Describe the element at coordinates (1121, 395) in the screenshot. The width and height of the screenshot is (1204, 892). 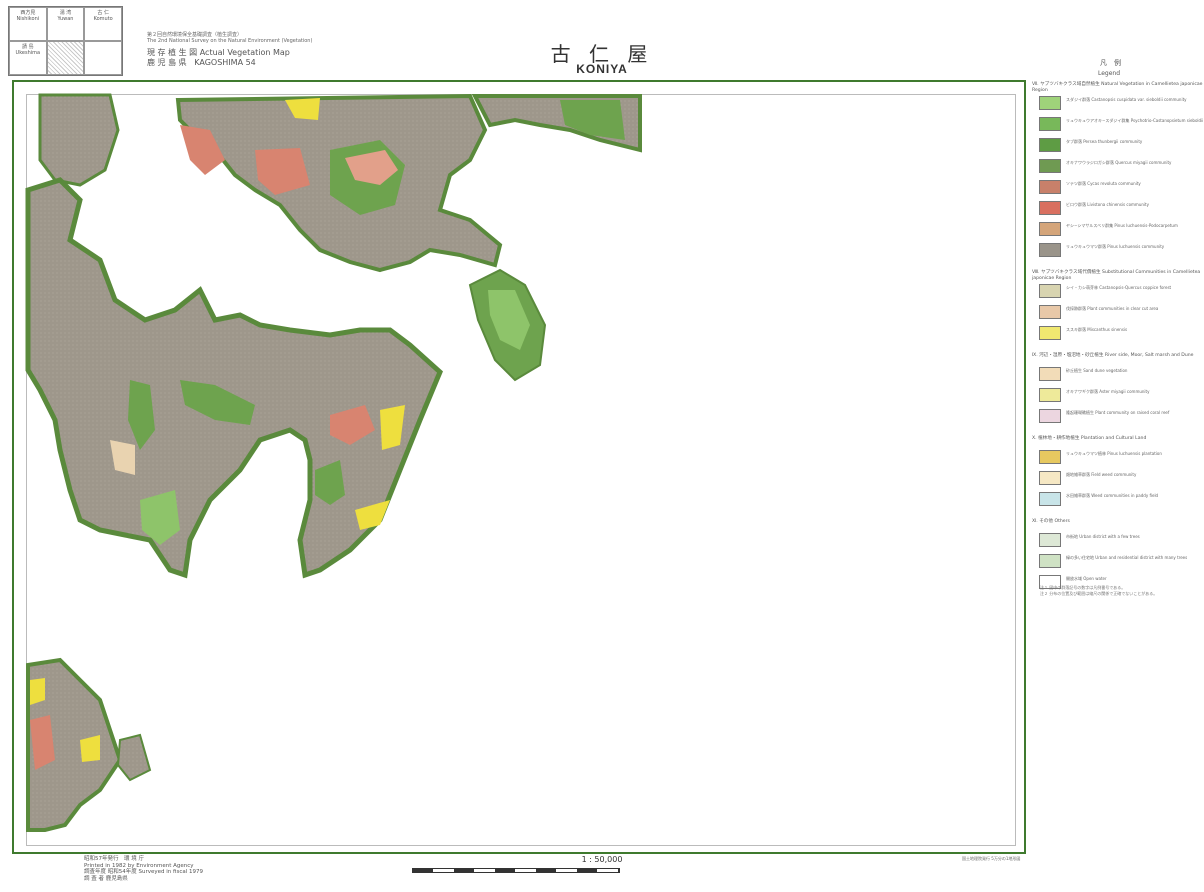
I see `legend-item: オキナワギク群落 Aster miyagii community` at that location.